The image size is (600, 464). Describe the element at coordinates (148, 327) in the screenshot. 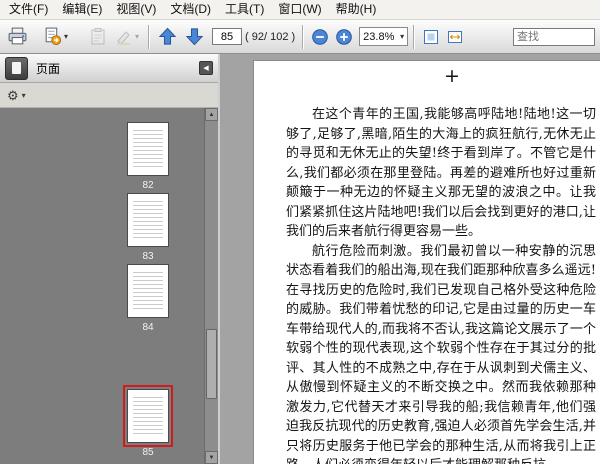

I see `thumbnail-label: 84` at that location.